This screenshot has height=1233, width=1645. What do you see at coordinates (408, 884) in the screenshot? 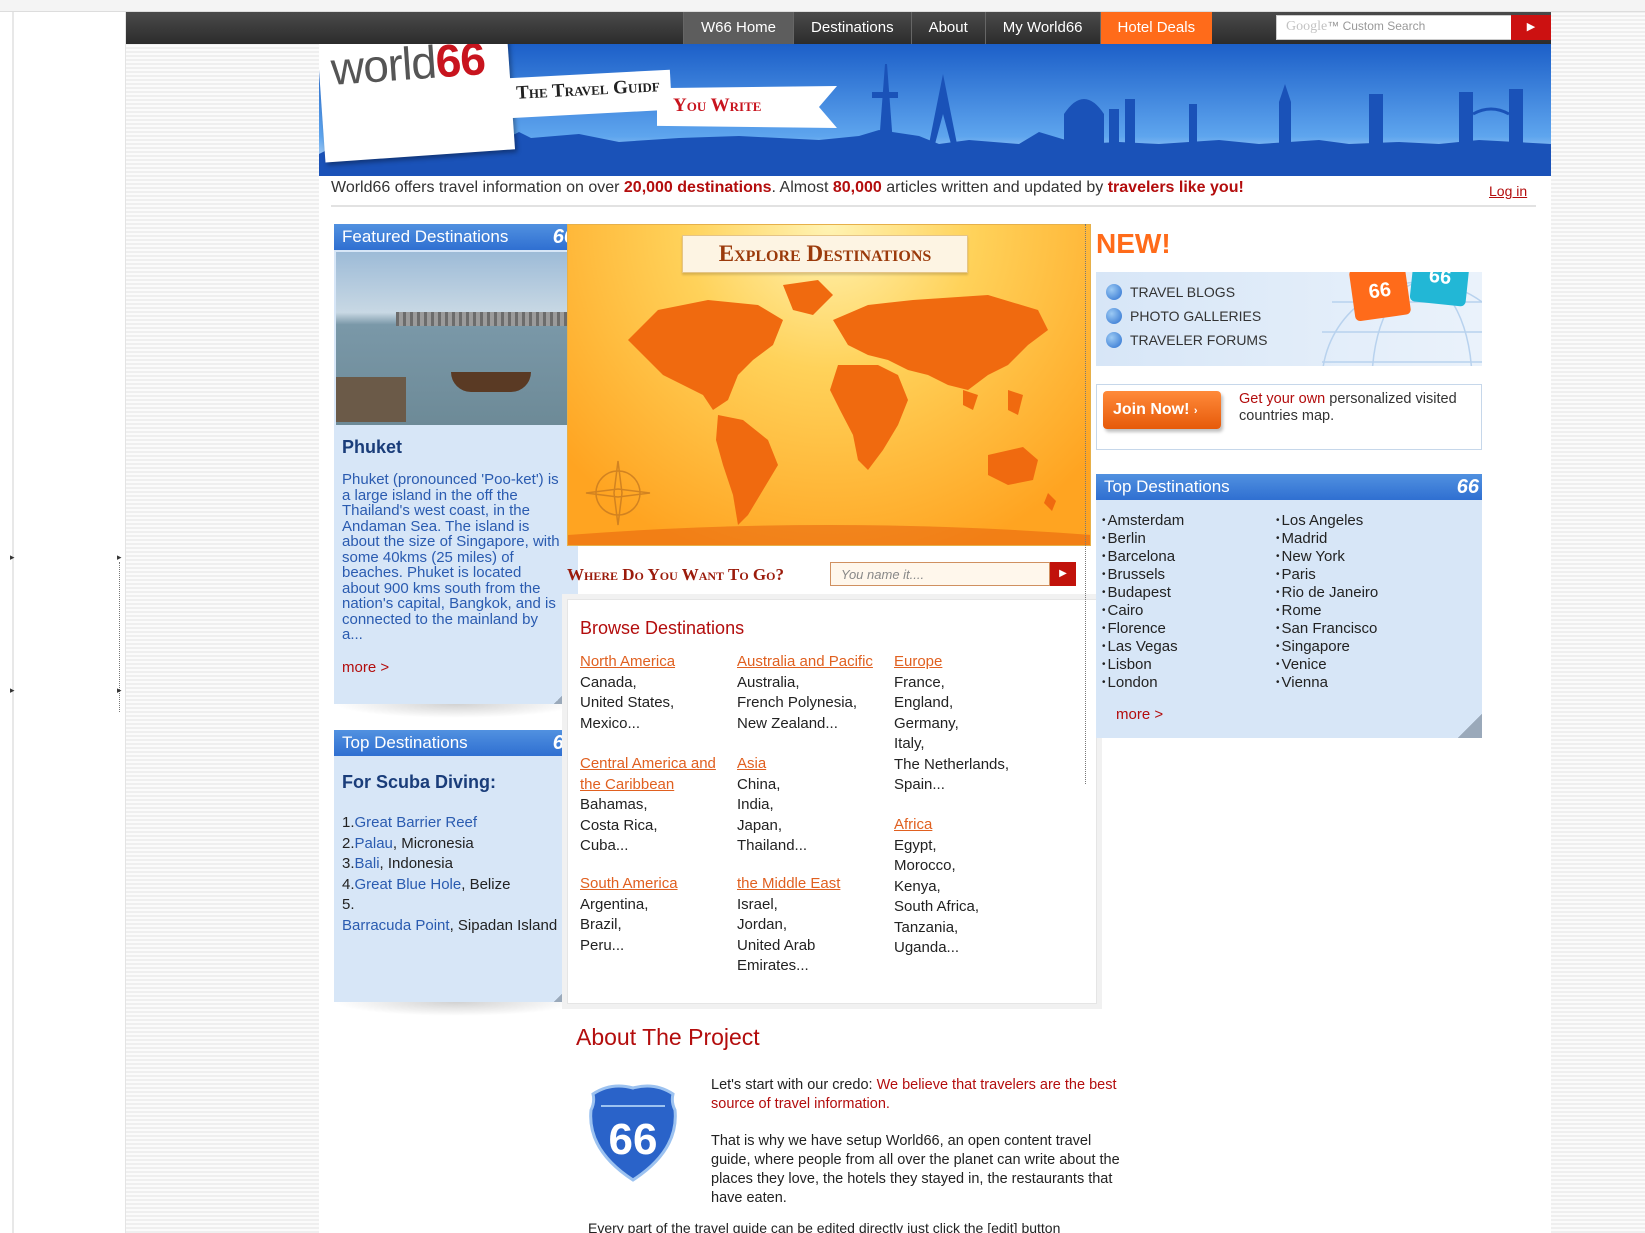
I see `destination-link: Great Blue Hole` at bounding box center [408, 884].